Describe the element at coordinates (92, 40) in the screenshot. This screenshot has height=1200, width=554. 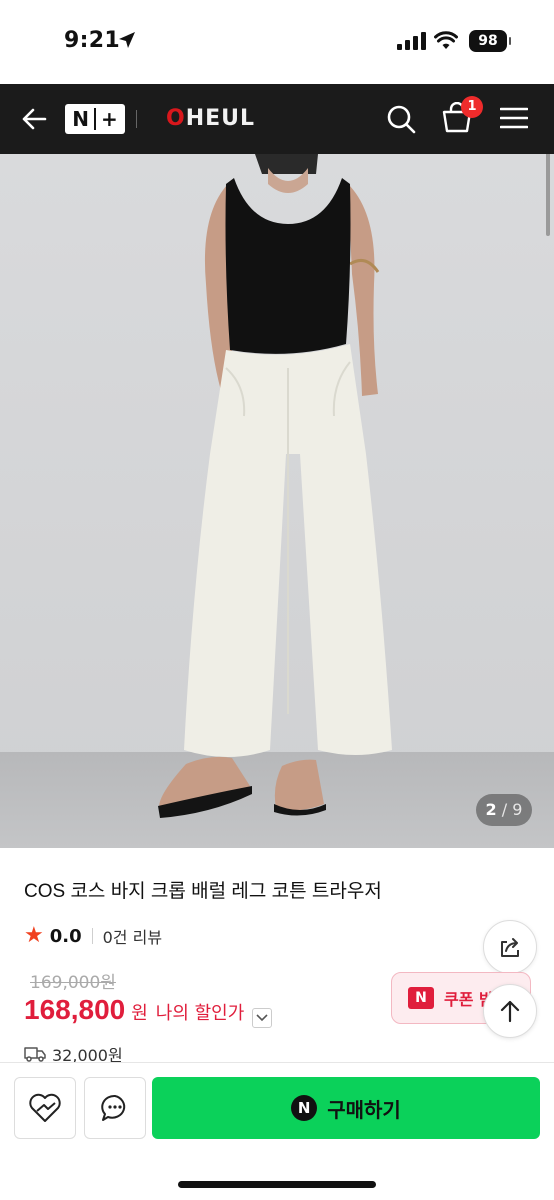
I see `status-time: 9:21` at that location.